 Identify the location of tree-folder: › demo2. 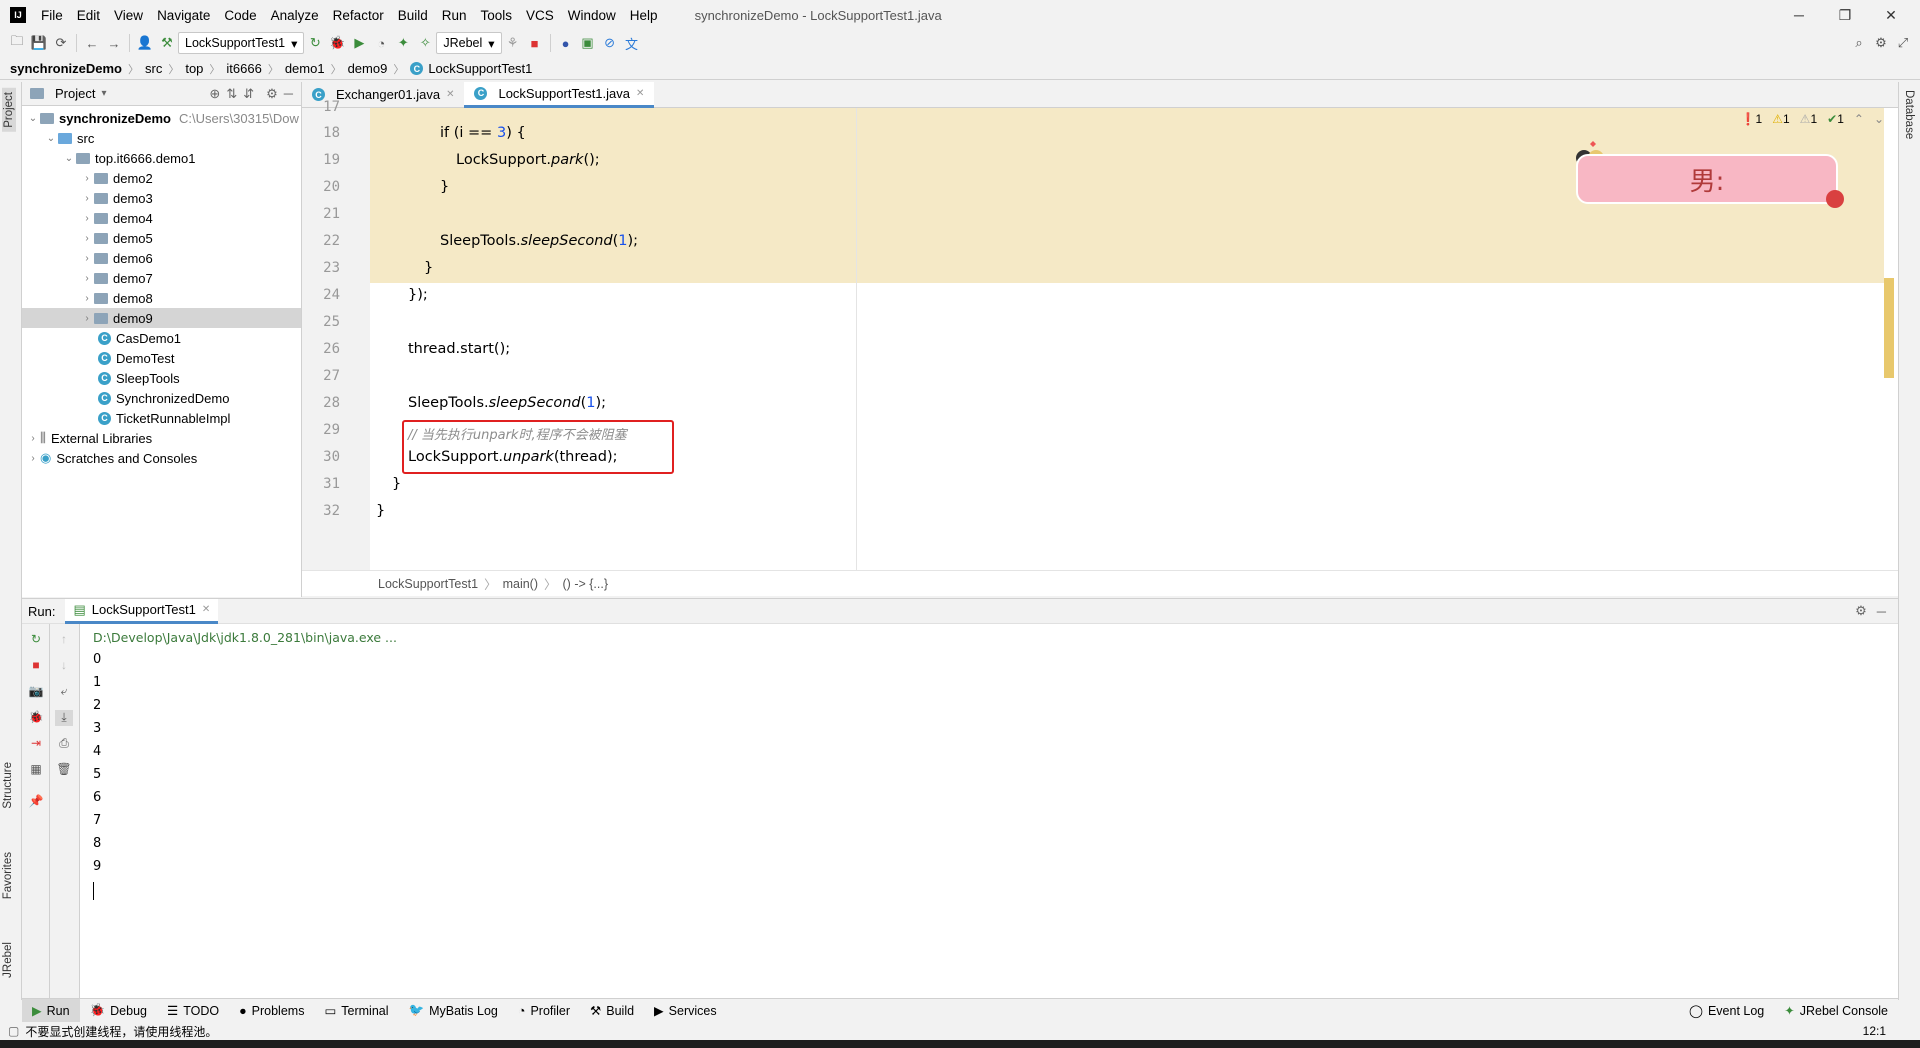
(161, 178).